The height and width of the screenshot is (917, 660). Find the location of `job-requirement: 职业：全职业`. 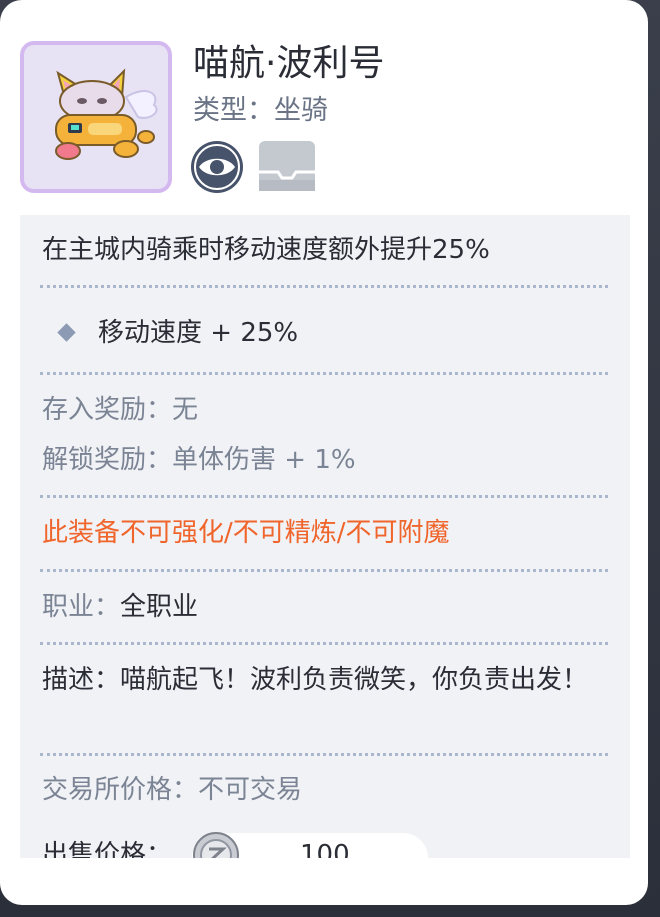

job-requirement: 职业：全职业 is located at coordinates (120, 607).